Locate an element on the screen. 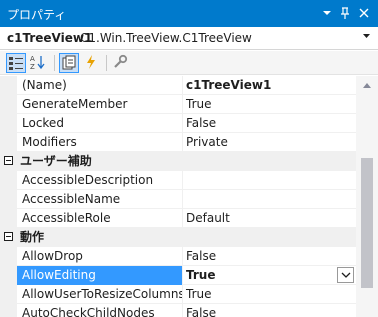 The image size is (378, 317). close-button is located at coordinates (364, 13).